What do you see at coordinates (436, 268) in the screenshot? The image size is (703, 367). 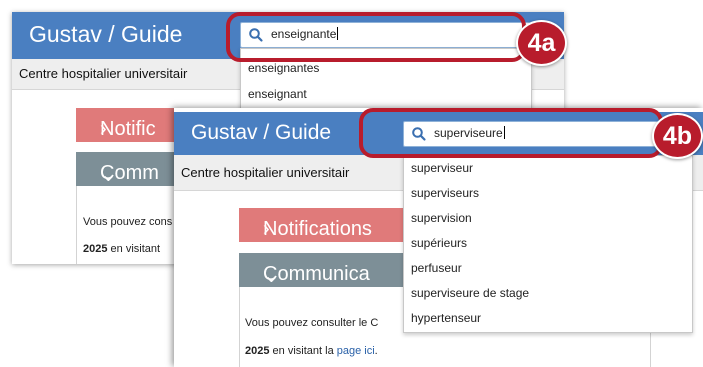 I see `suggestion-item: perfuseur` at bounding box center [436, 268].